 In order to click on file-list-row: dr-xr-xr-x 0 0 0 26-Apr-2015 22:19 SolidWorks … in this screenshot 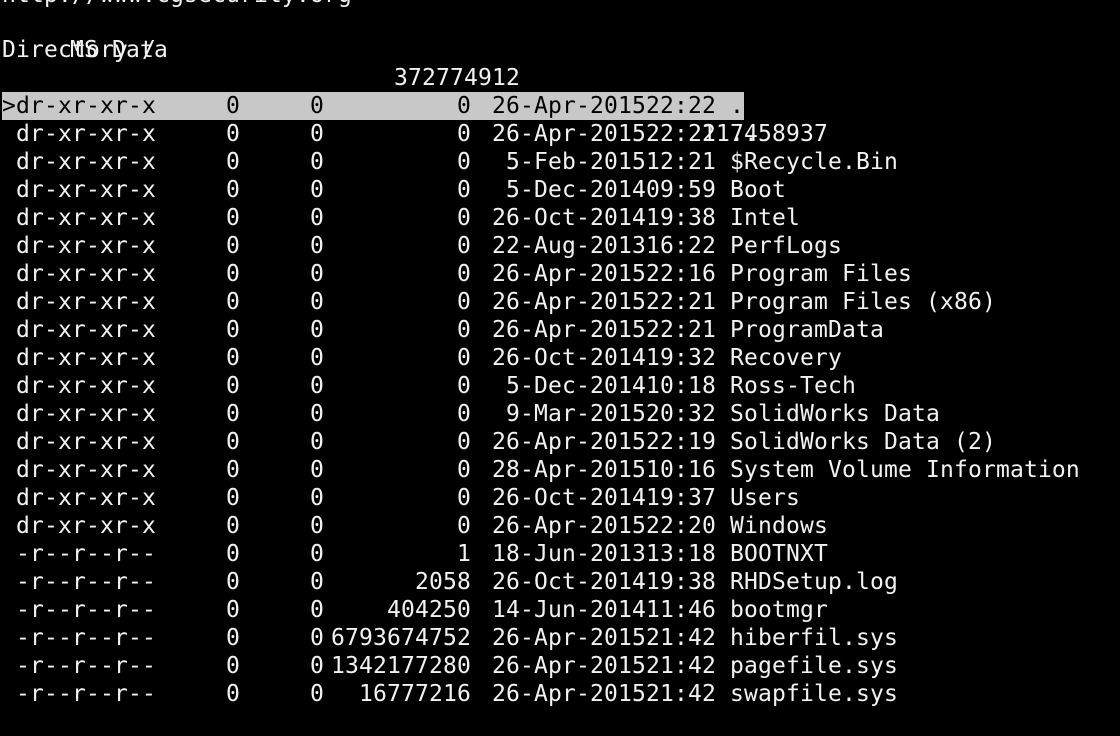, I will do `click(560, 442)`.